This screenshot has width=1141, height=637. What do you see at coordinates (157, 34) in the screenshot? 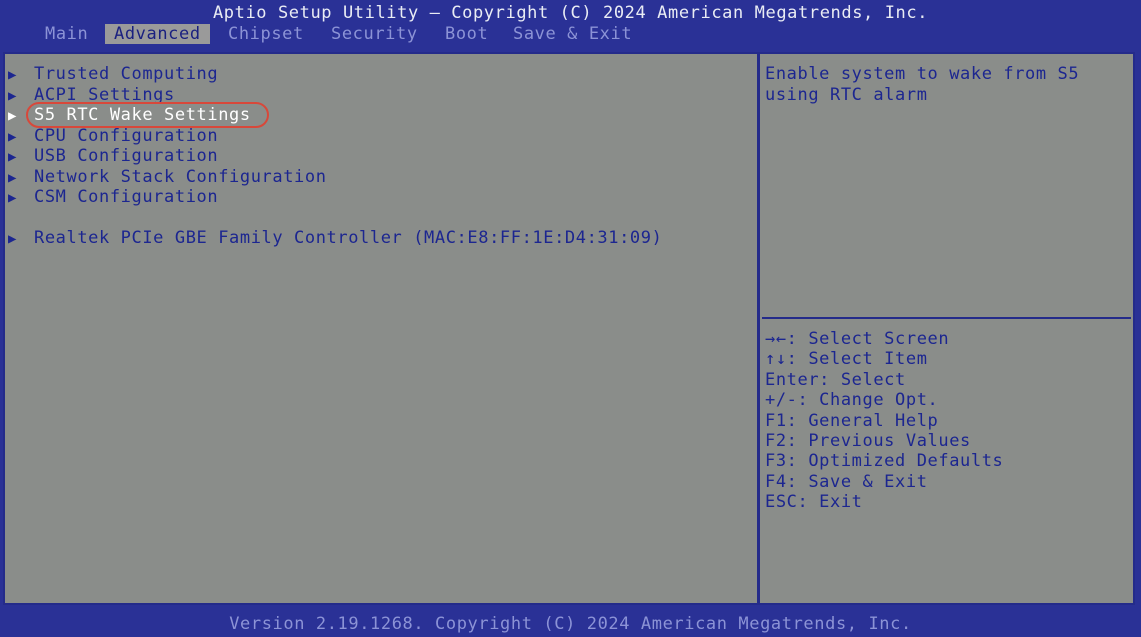
I see `tab-advanced: Advanced` at bounding box center [157, 34].